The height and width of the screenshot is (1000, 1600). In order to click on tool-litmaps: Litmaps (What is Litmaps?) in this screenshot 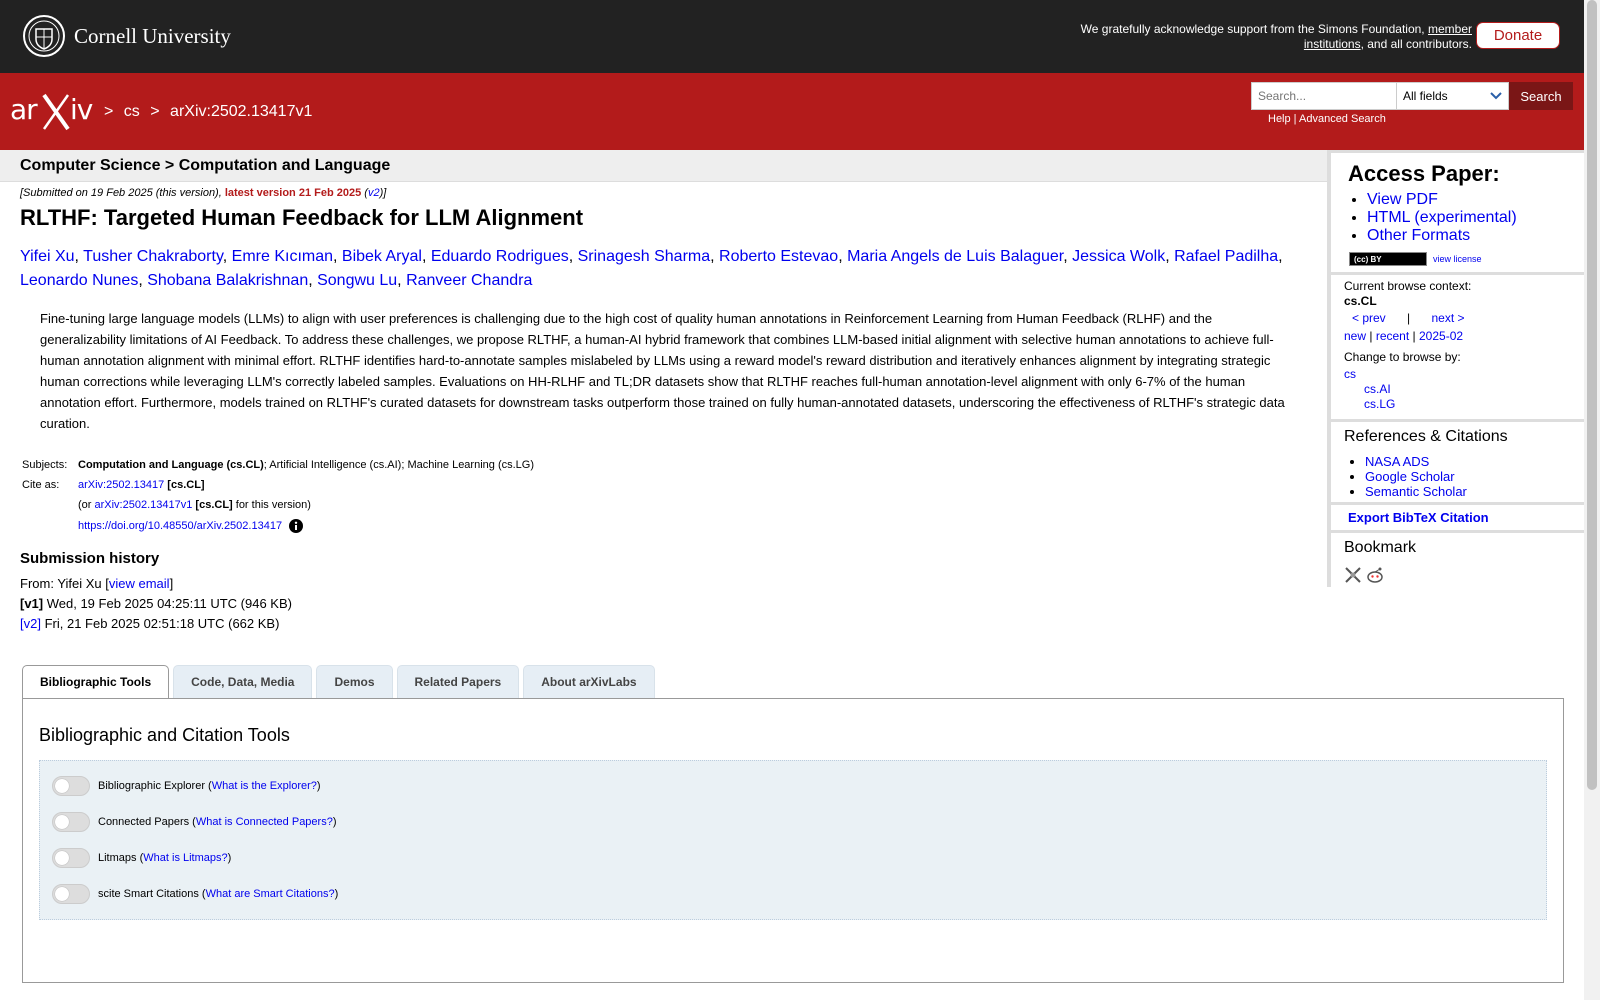, I will do `click(141, 858)`.